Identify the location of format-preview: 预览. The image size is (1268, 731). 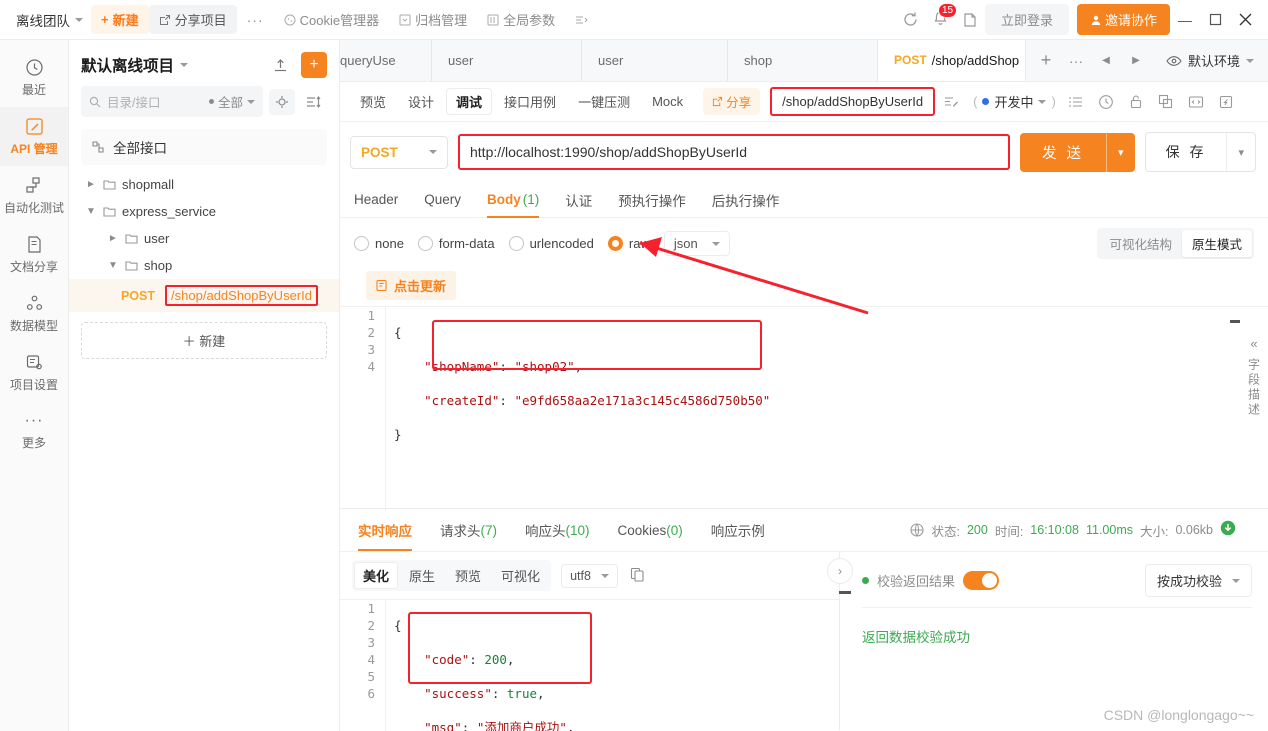
(468, 575).